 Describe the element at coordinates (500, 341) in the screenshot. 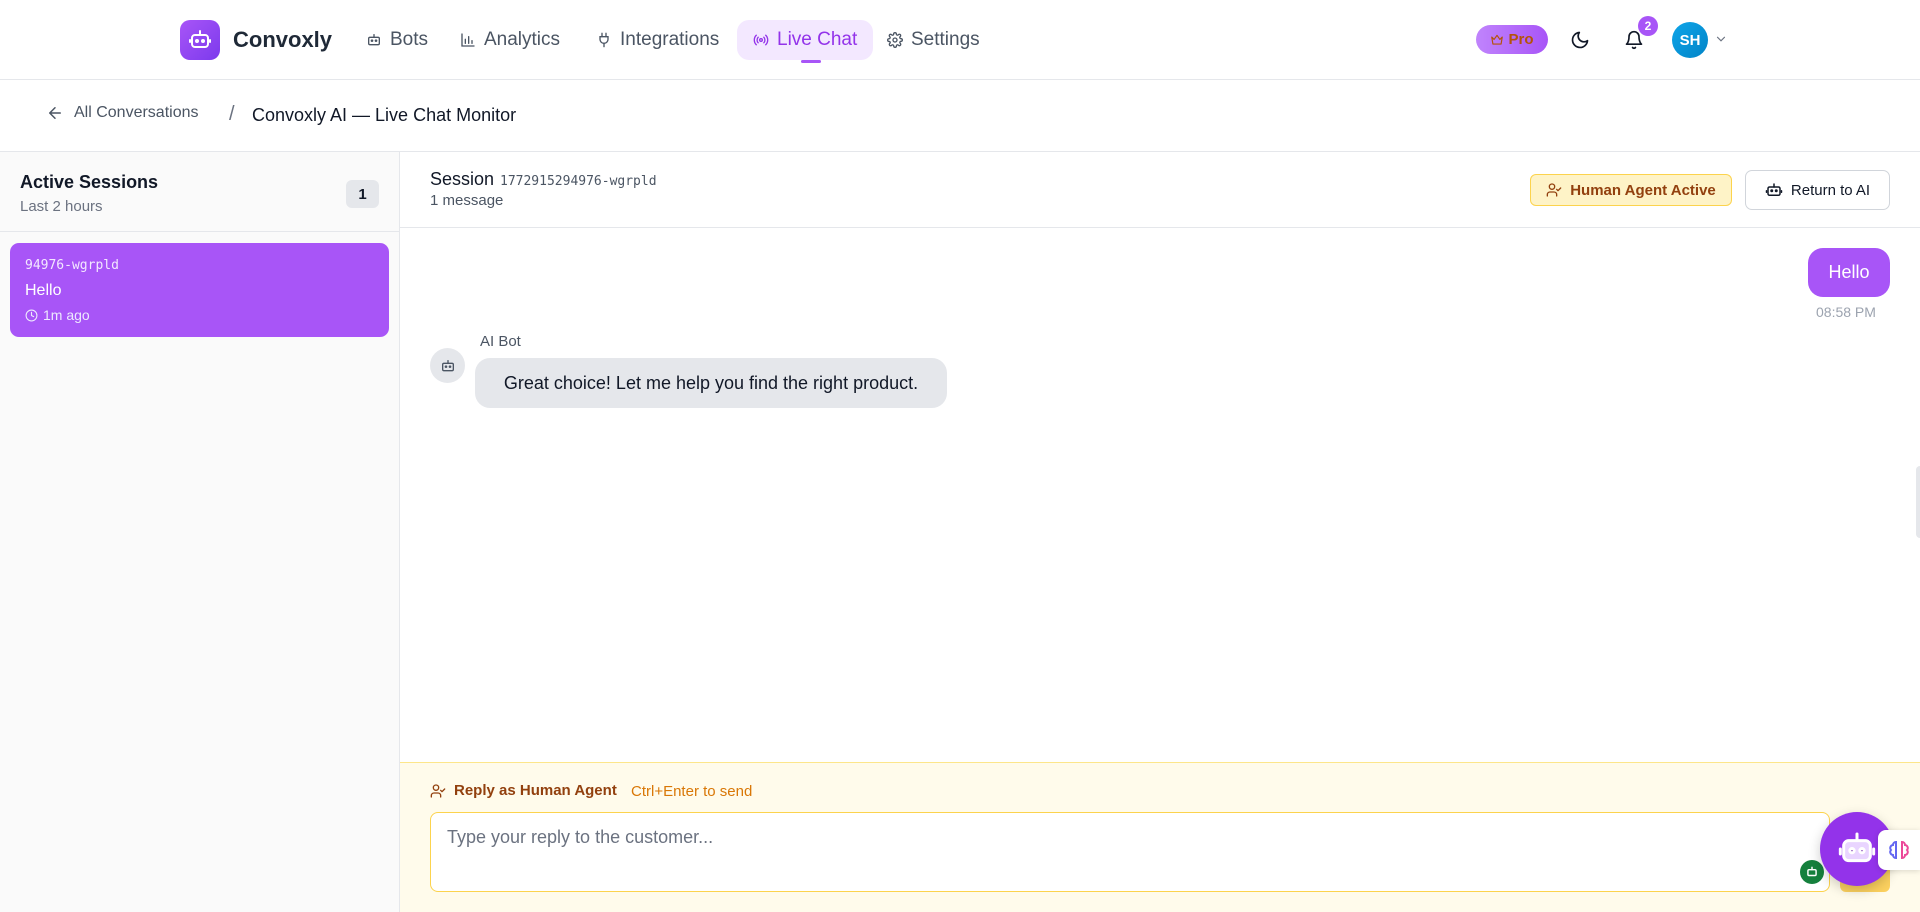

I see `bot-sender-name: AI Bot` at that location.